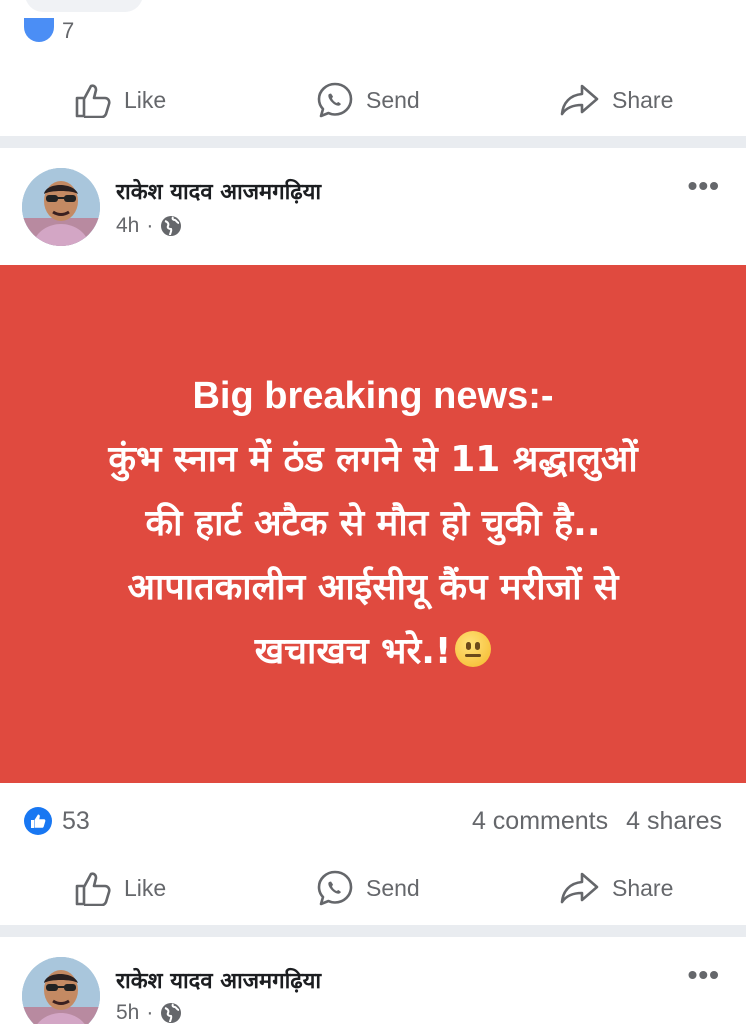  What do you see at coordinates (373, 68) in the screenshot?
I see `previous-post-footer: 7 Like Send Share` at bounding box center [373, 68].